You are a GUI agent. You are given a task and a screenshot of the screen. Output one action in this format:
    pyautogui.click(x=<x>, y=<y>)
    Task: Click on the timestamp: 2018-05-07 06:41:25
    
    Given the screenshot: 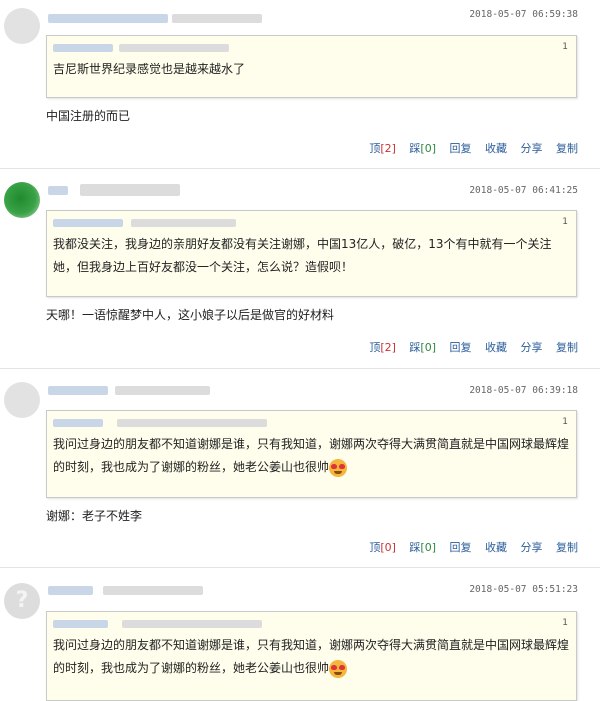 What is the action you would take?
    pyautogui.click(x=523, y=190)
    